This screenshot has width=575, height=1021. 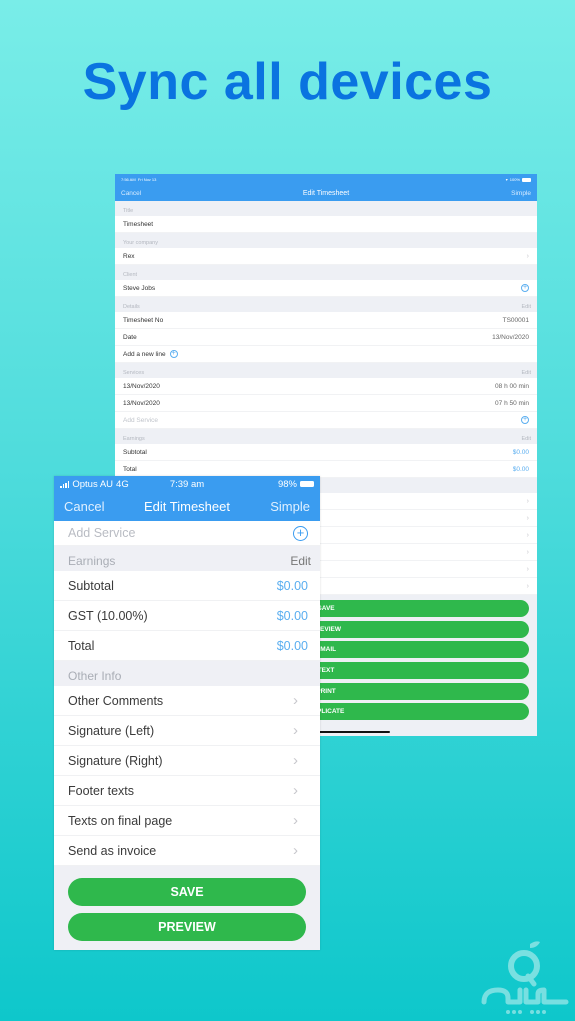 I want to click on subtotal-row: Subtotal $0.00, so click(x=326, y=452).